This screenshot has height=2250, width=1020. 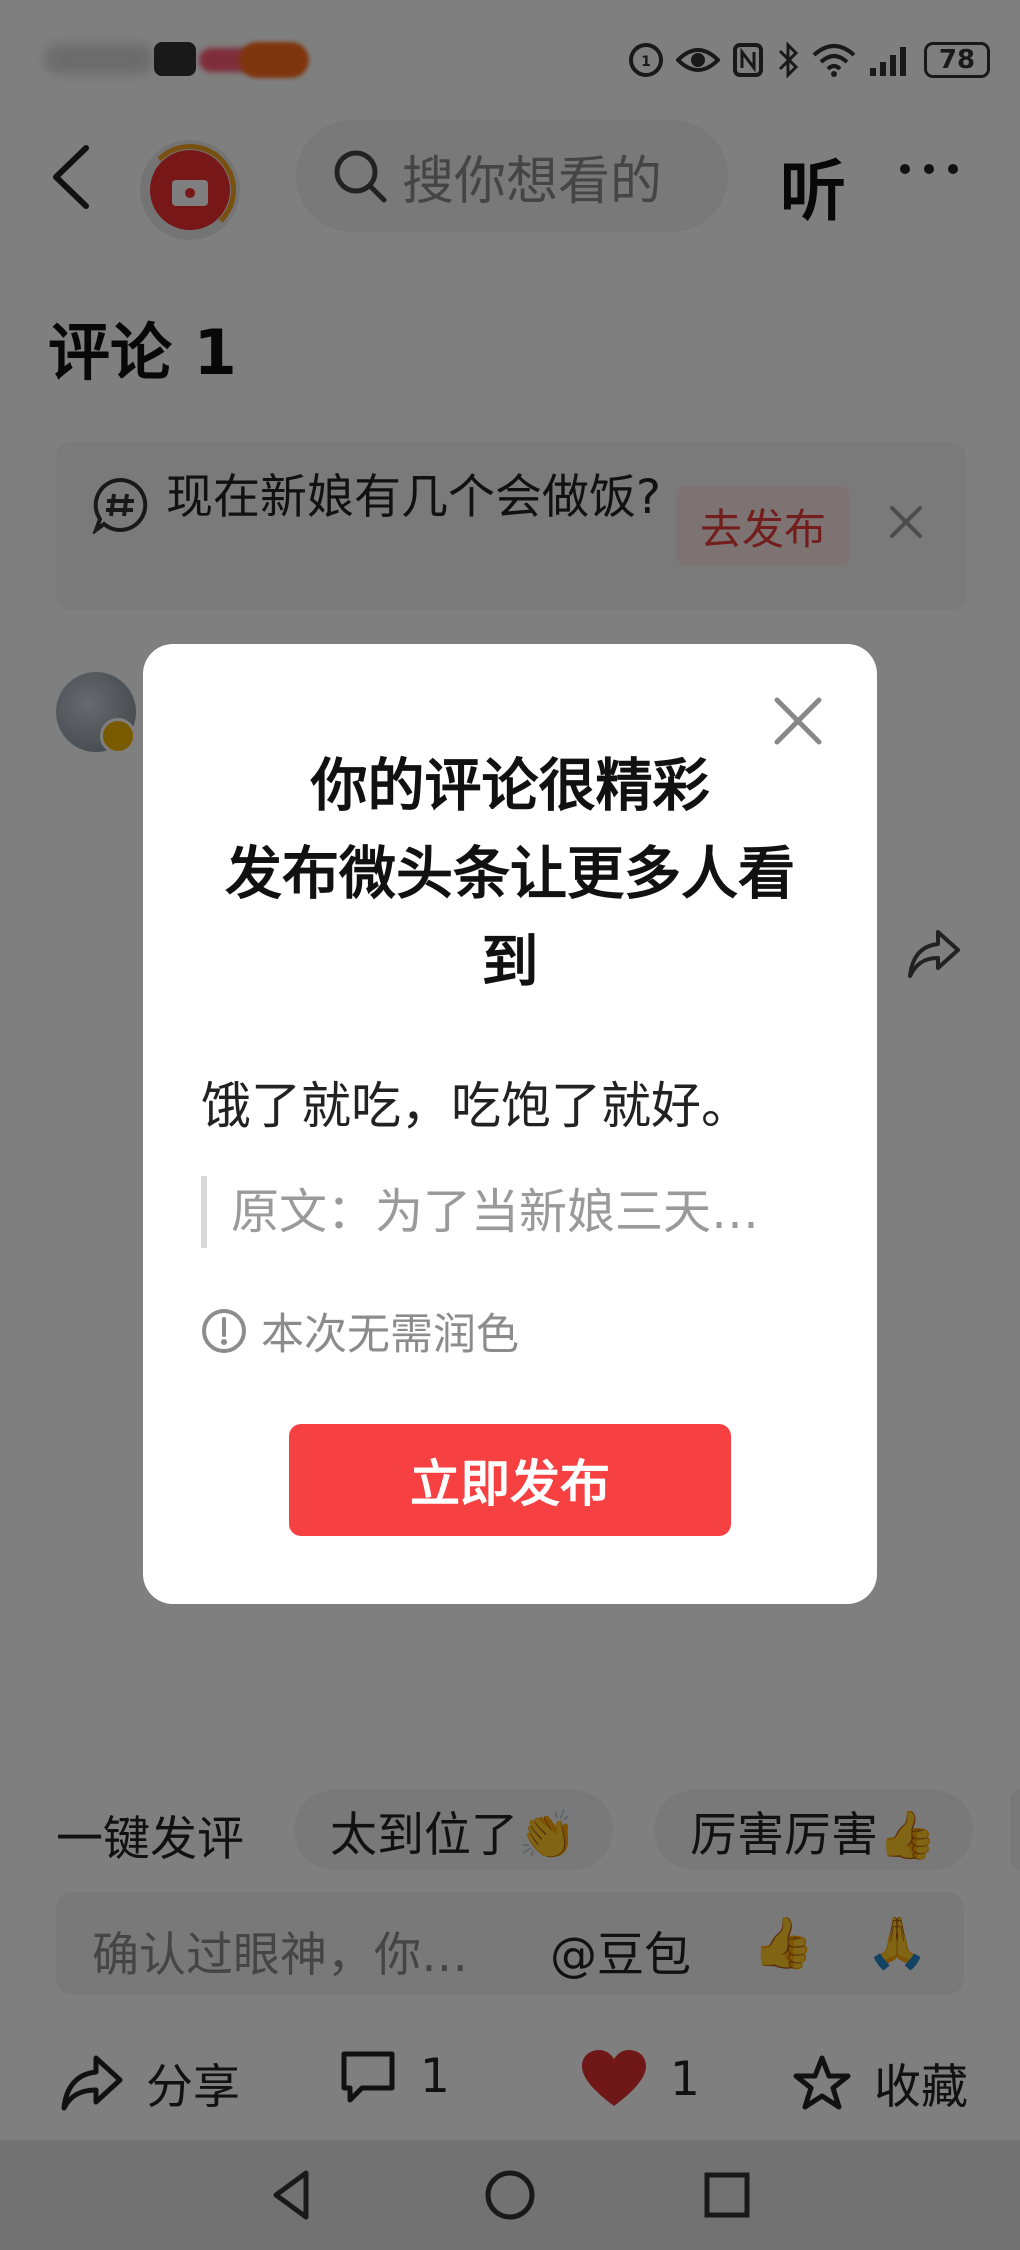 I want to click on modal-title: 你的评论很精彩 发布微头条让更多人看到, so click(x=510, y=874).